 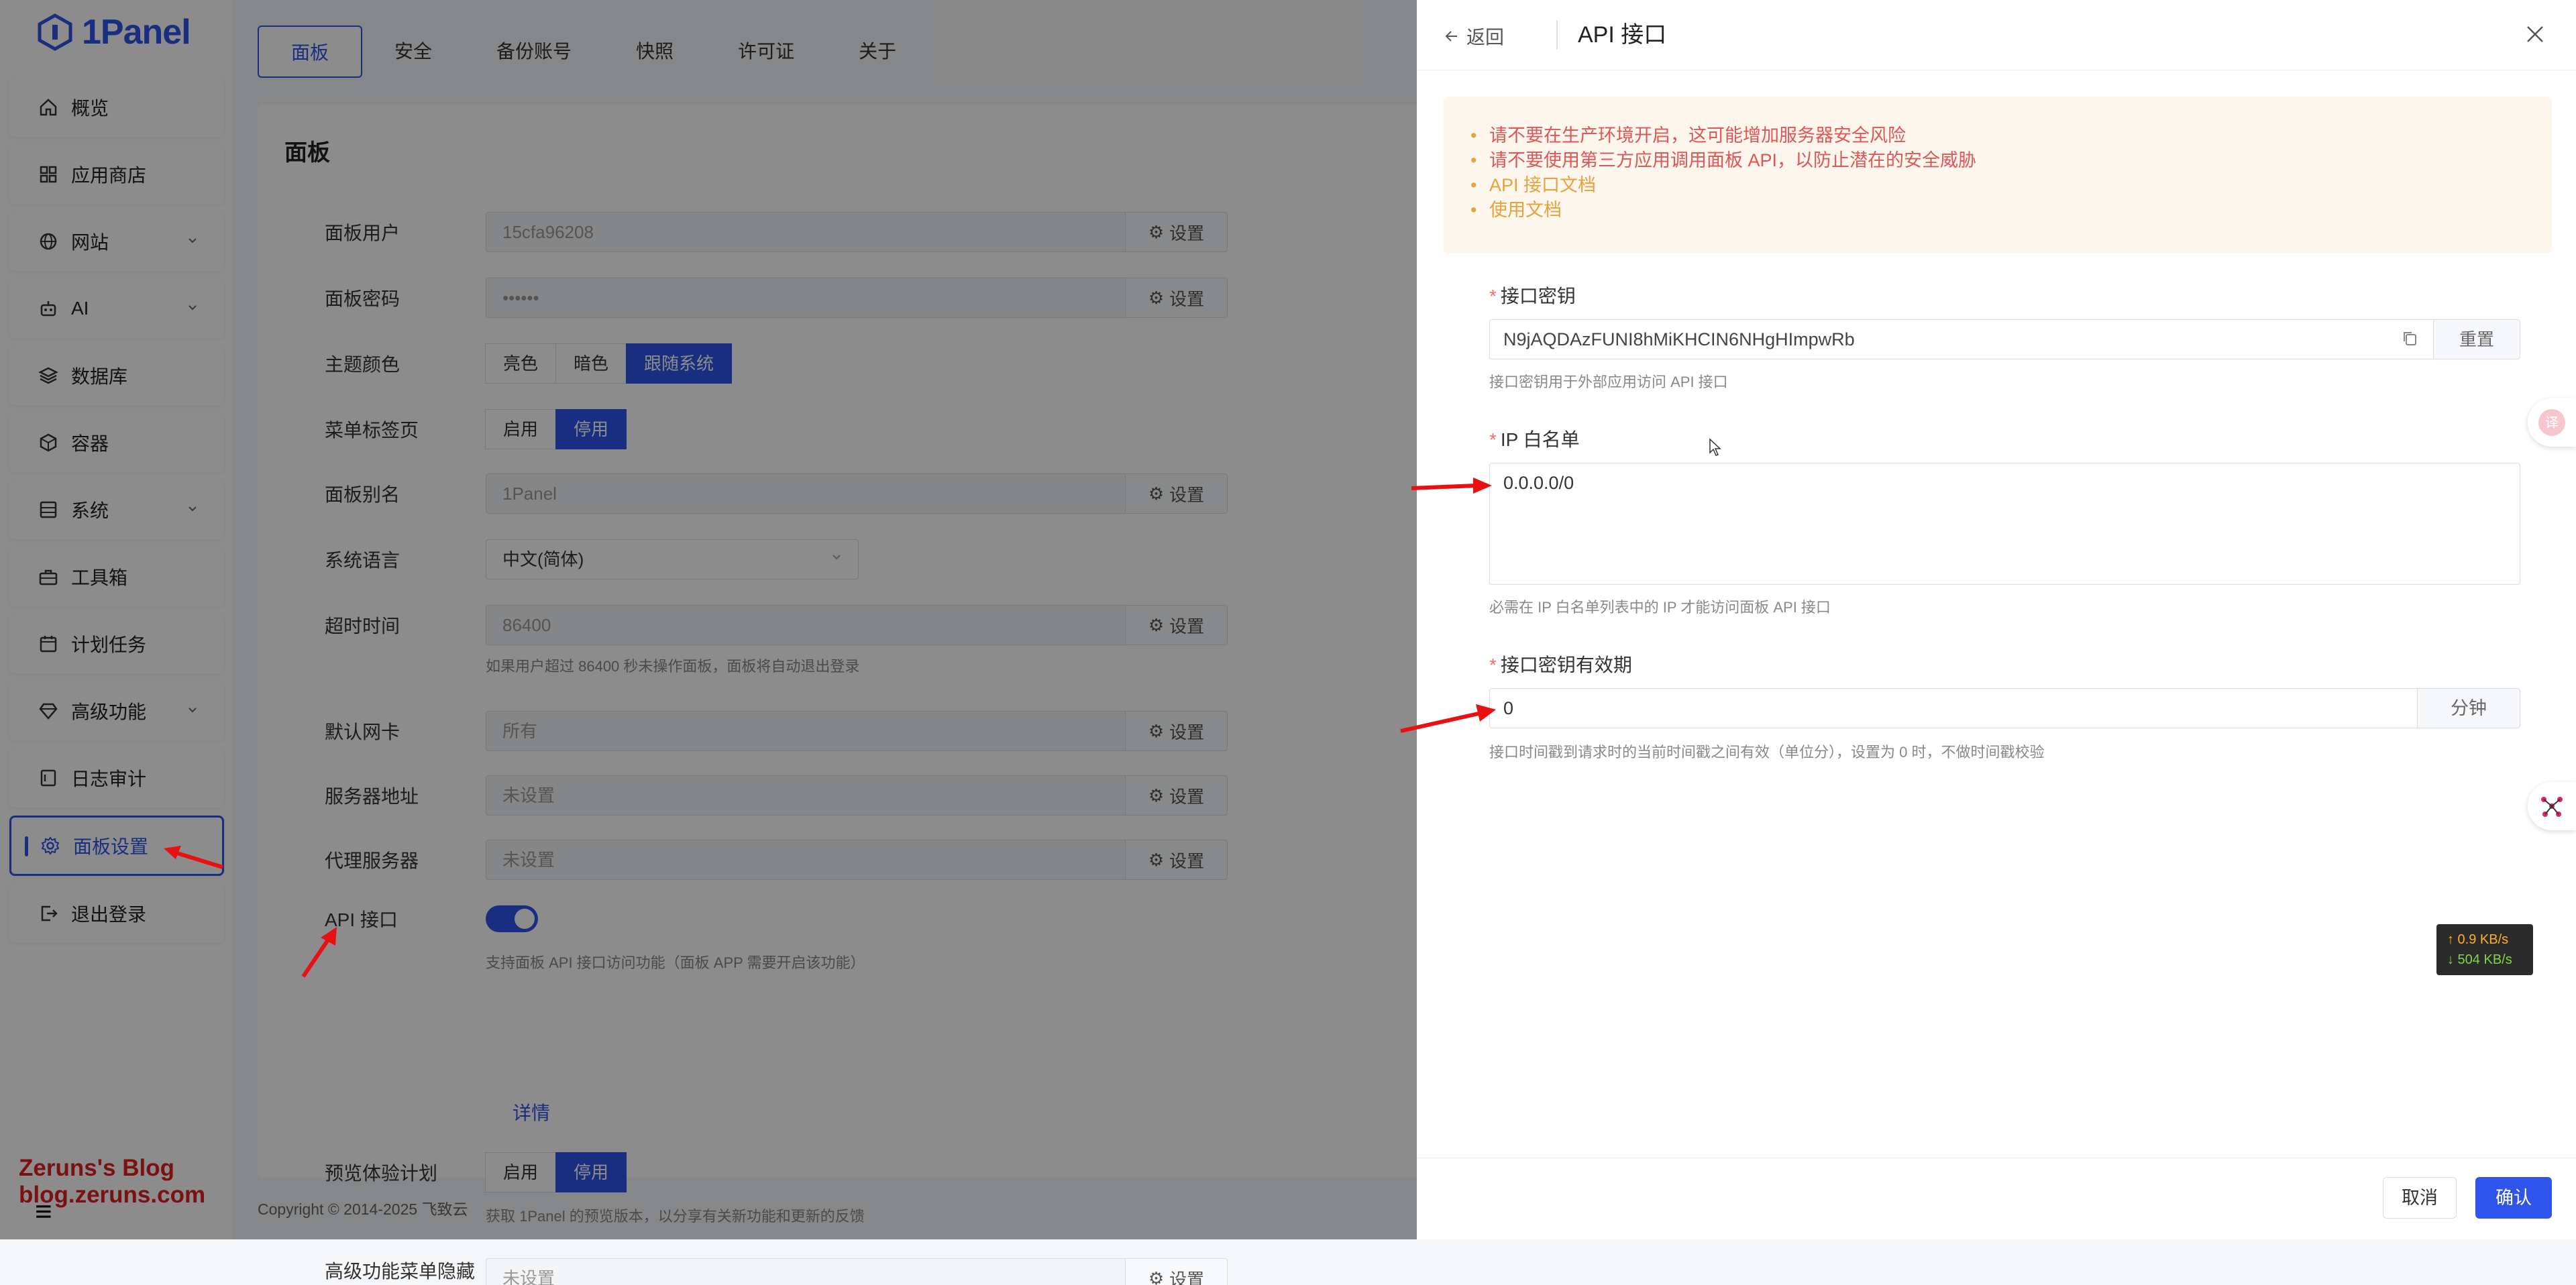 What do you see at coordinates (1485, 36) in the screenshot?
I see `back-label: 返回` at bounding box center [1485, 36].